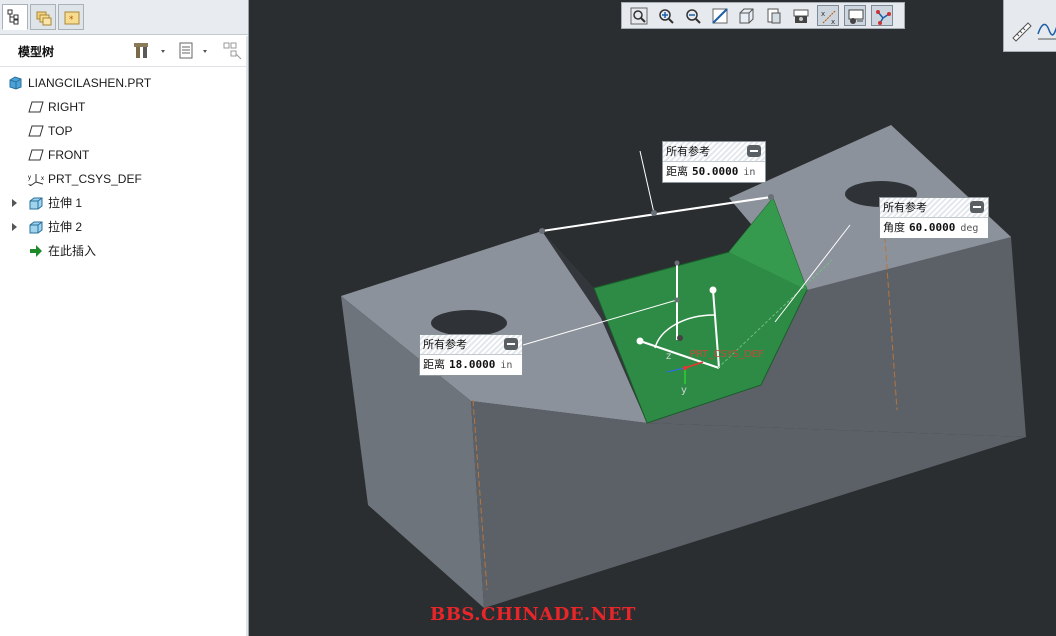  I want to click on saved-views-button, so click(774, 15).